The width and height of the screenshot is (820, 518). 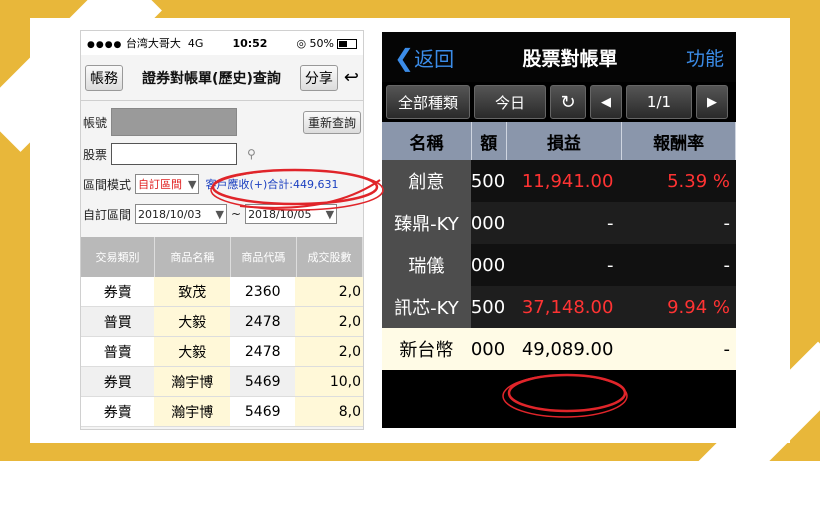 What do you see at coordinates (606, 102) in the screenshot?
I see `prev-page-icon: ◀` at bounding box center [606, 102].